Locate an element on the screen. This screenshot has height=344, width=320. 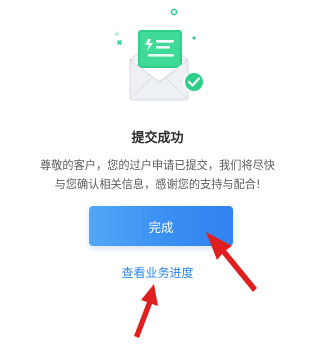
annotation-arrow-right is located at coordinates (231, 262).